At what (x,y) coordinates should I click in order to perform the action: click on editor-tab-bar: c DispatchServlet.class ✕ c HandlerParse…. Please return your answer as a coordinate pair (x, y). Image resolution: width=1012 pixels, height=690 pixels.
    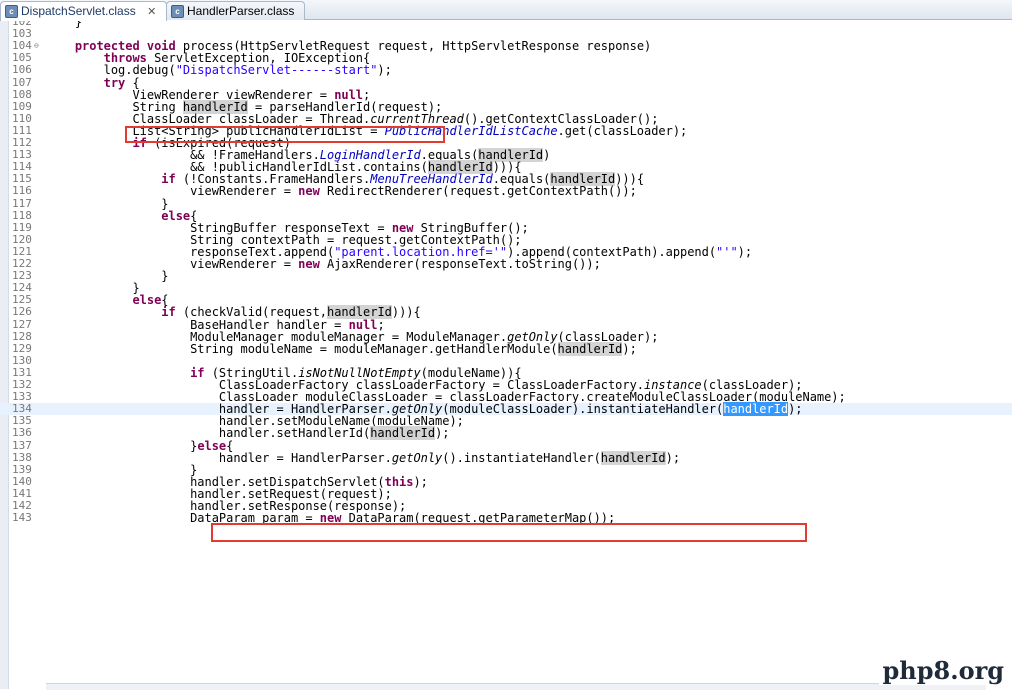
    Looking at the image, I should click on (506, 10).